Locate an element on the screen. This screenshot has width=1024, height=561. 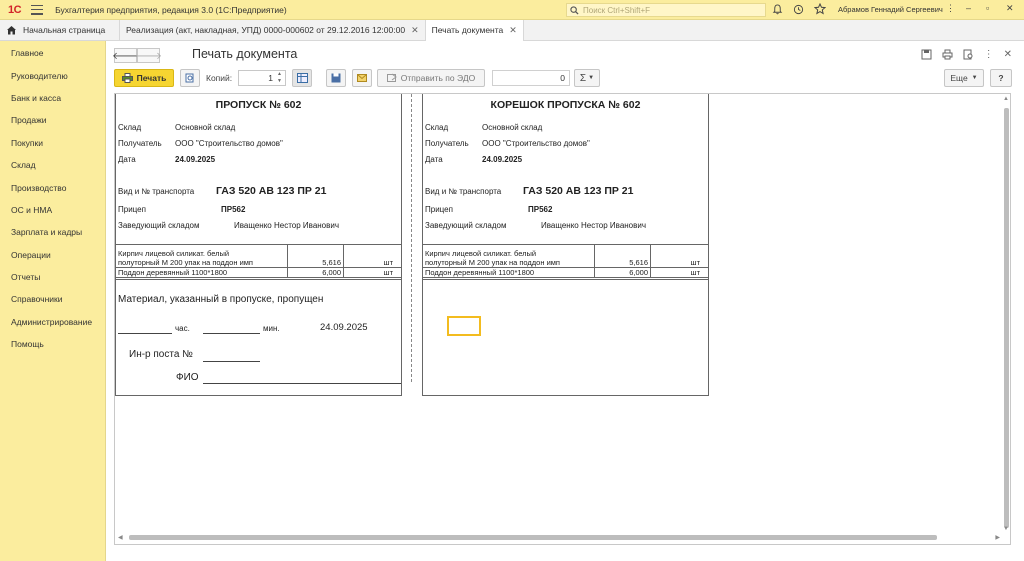
table-edit-button is located at coordinates (302, 78).